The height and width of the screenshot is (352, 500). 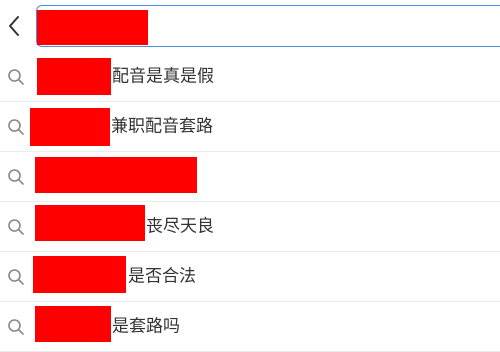 I want to click on suggestion-text: 丧尽天良, so click(x=180, y=226).